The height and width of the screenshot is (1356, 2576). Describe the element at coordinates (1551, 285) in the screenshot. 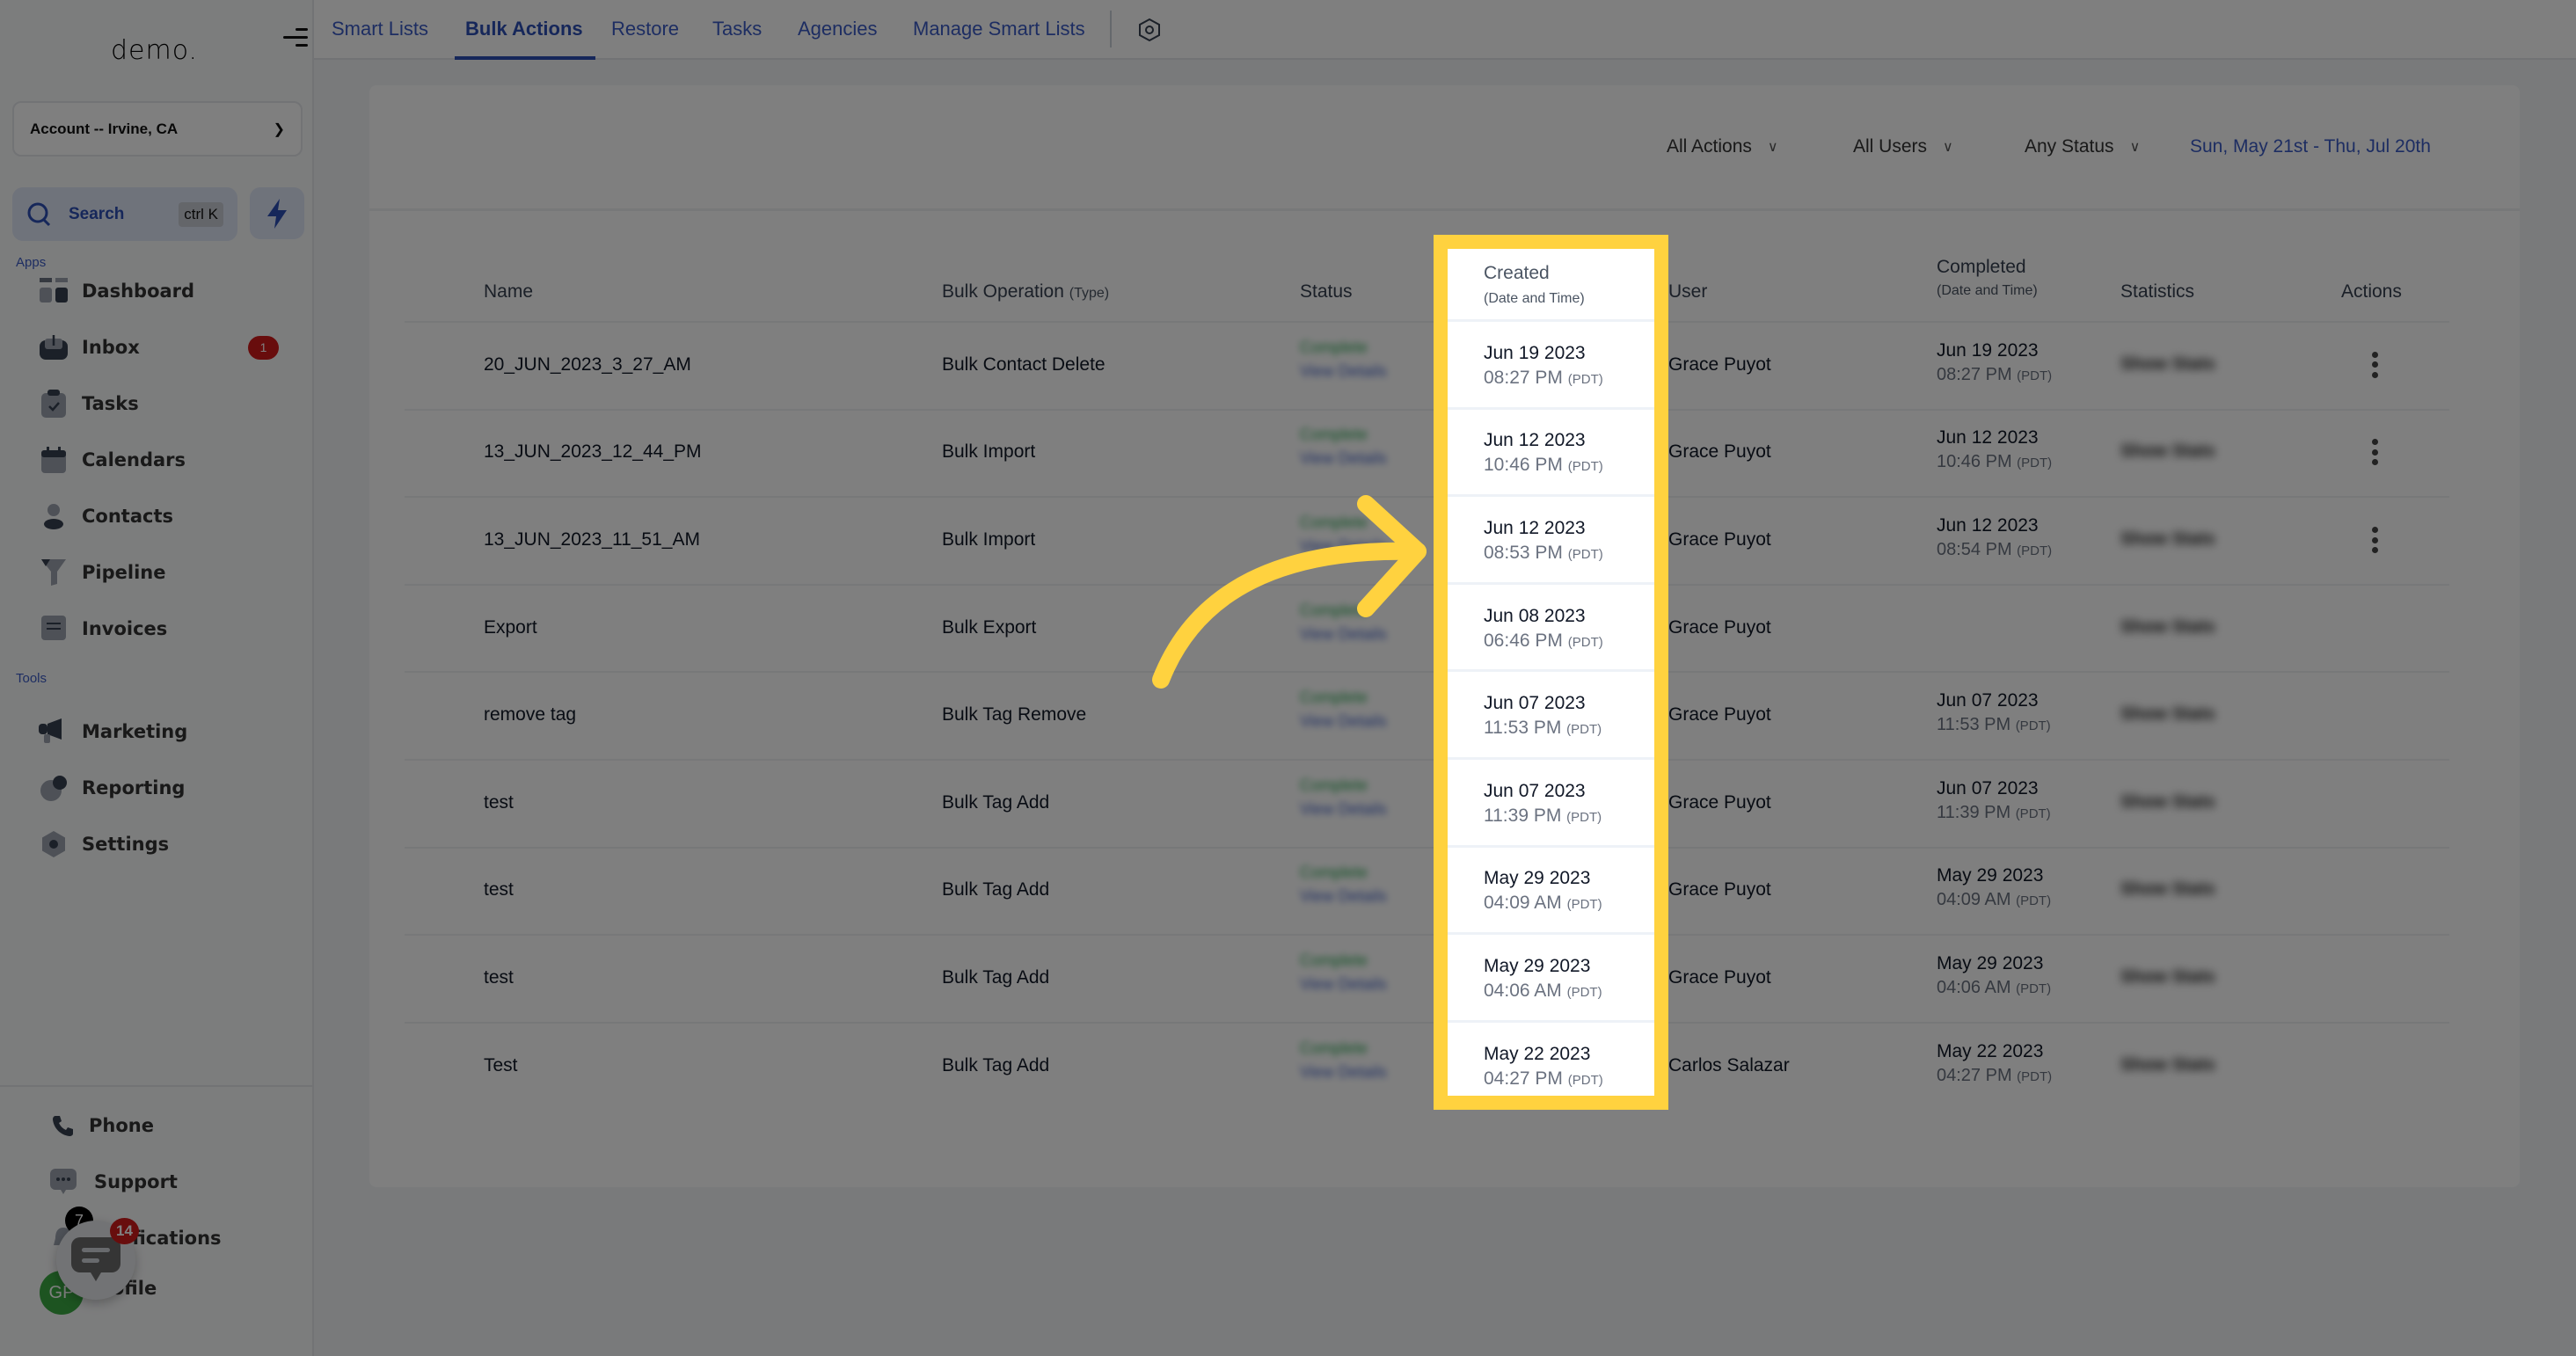

I see `column-header-created: Created (Date and Time)` at that location.